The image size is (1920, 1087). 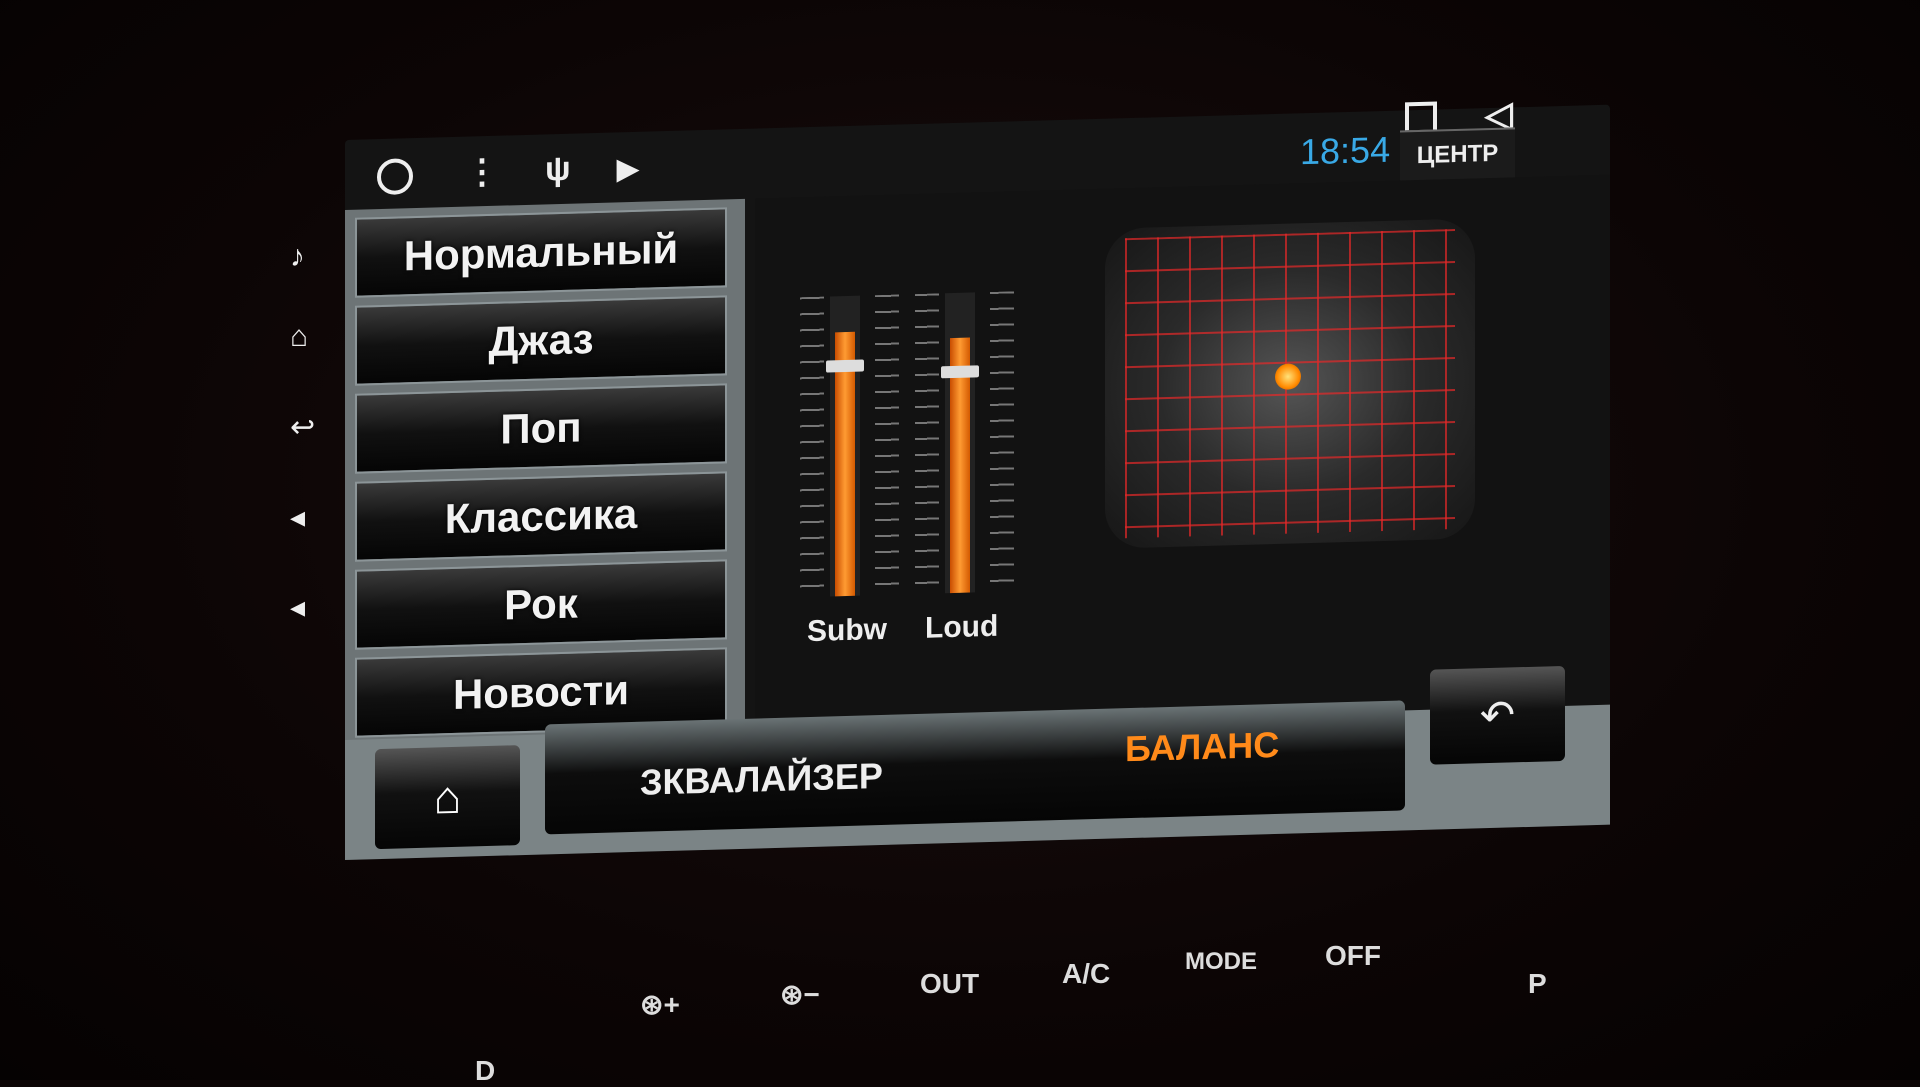 I want to click on home-icon: ⌂, so click(x=447, y=797).